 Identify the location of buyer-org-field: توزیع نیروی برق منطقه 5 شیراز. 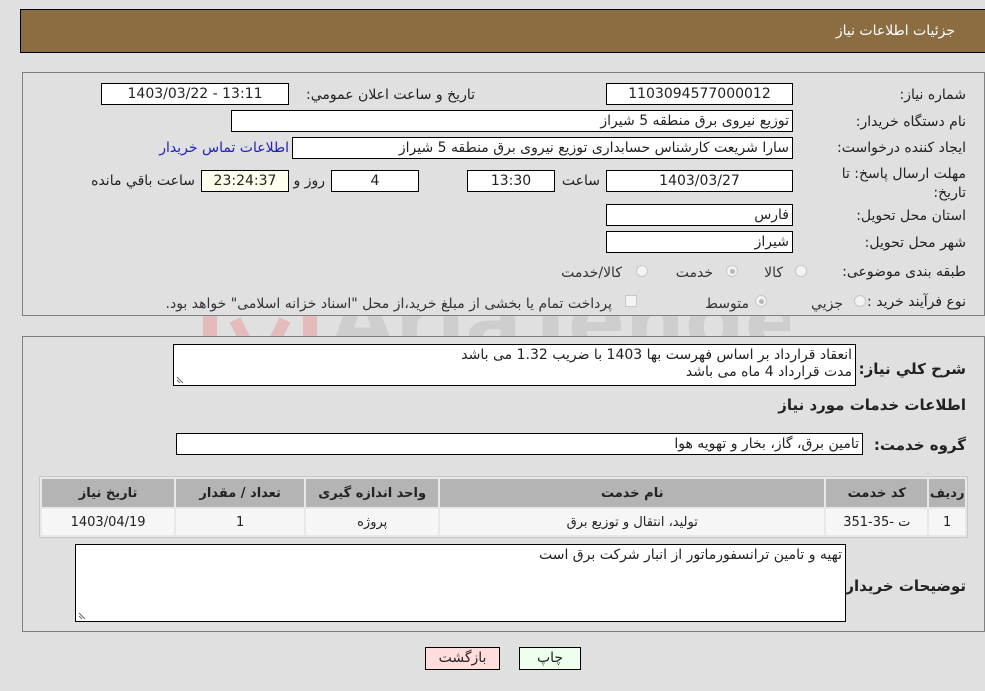
(512, 121).